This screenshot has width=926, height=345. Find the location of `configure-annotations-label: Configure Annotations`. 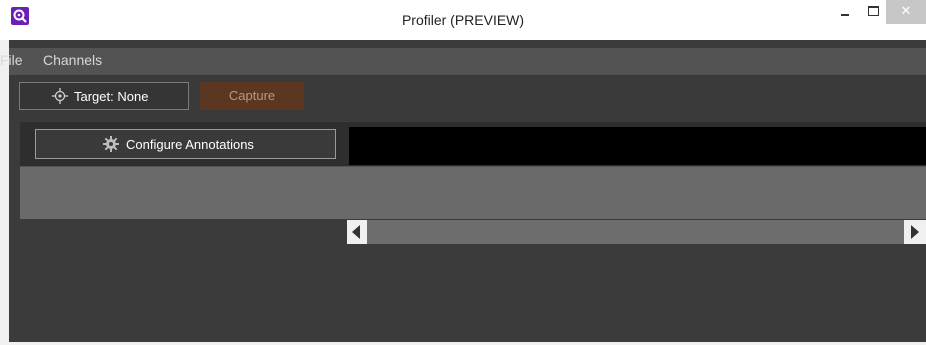

configure-annotations-label: Configure Annotations is located at coordinates (190, 144).